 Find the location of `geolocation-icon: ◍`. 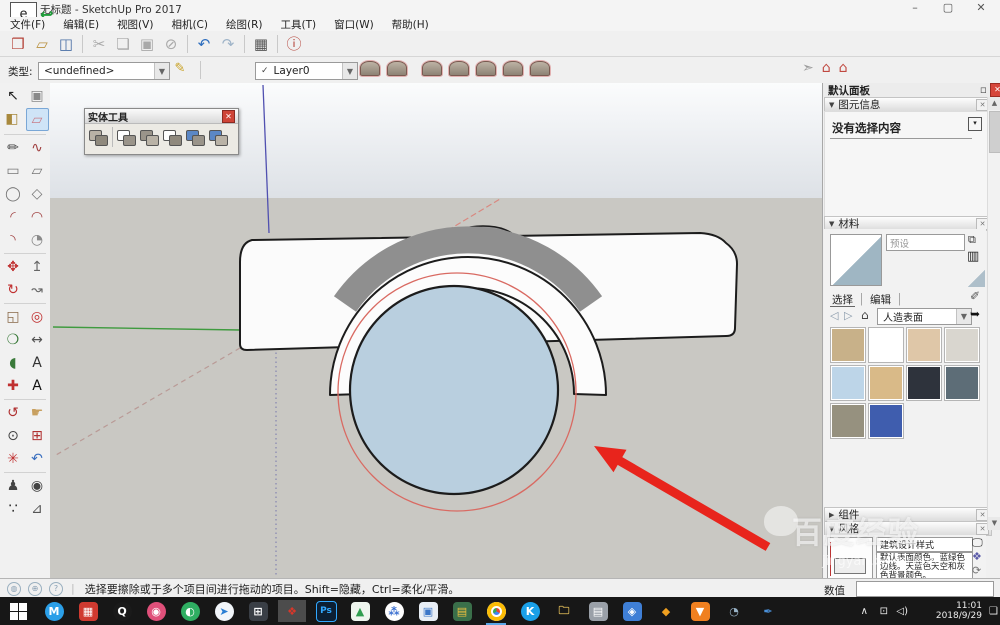

geolocation-icon: ◍ is located at coordinates (14, 588).